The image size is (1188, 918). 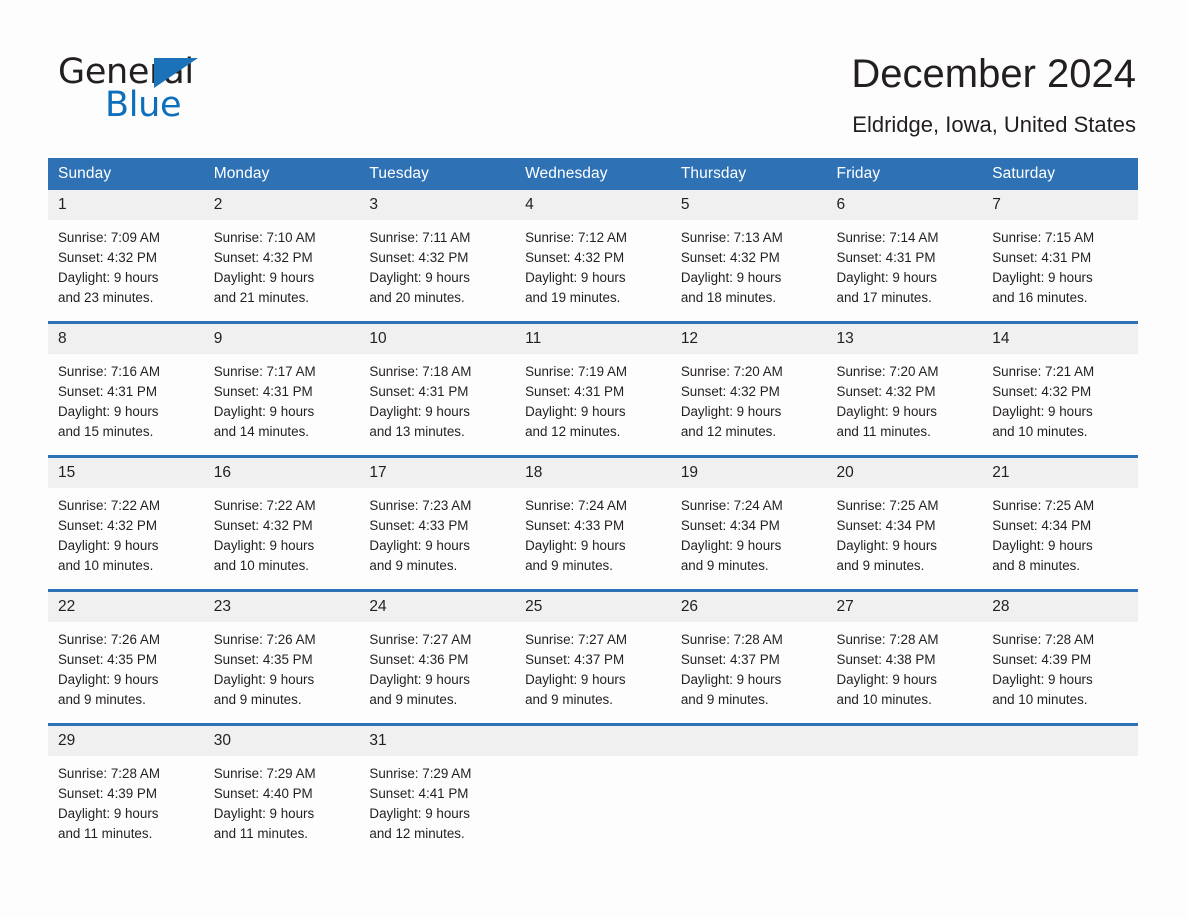 I want to click on day-details, so click(x=1060, y=760).